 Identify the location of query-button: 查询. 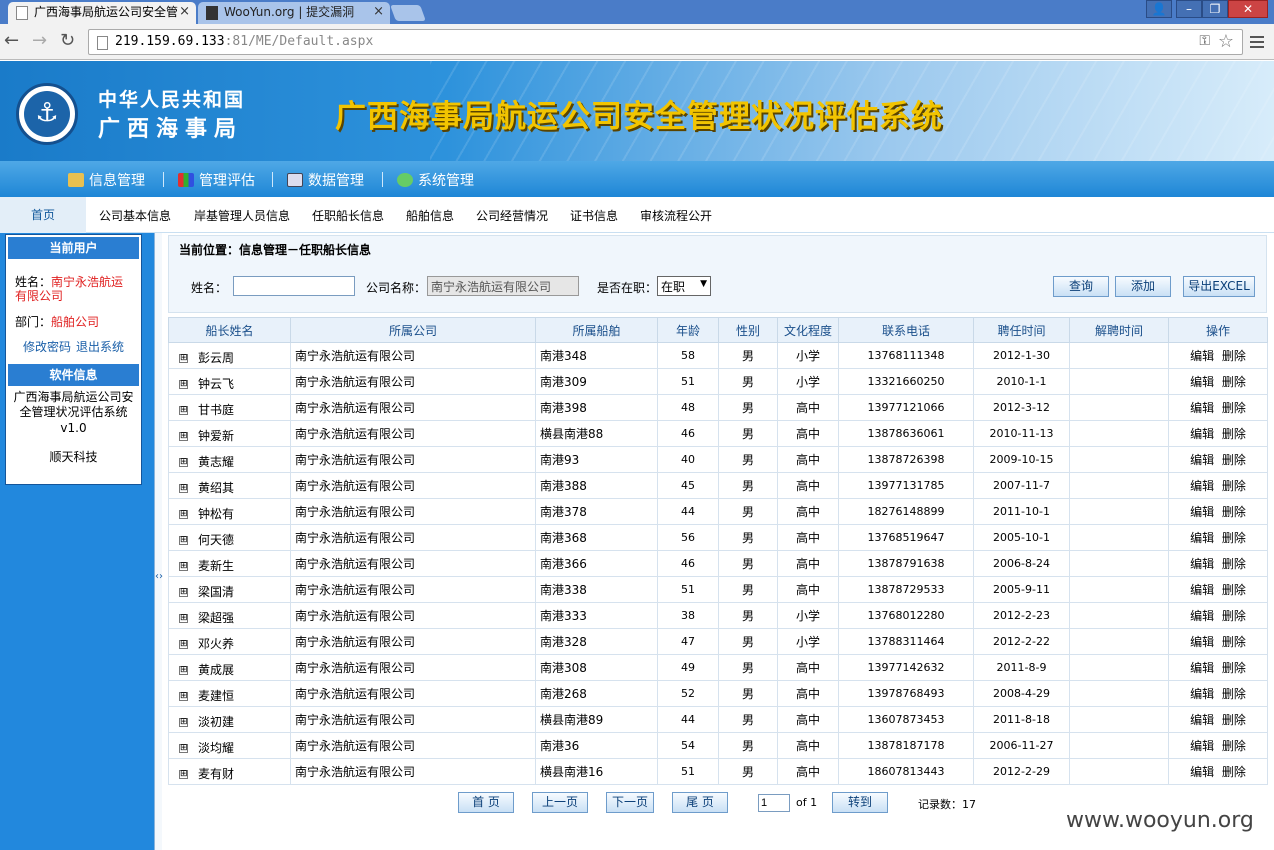
(1081, 286).